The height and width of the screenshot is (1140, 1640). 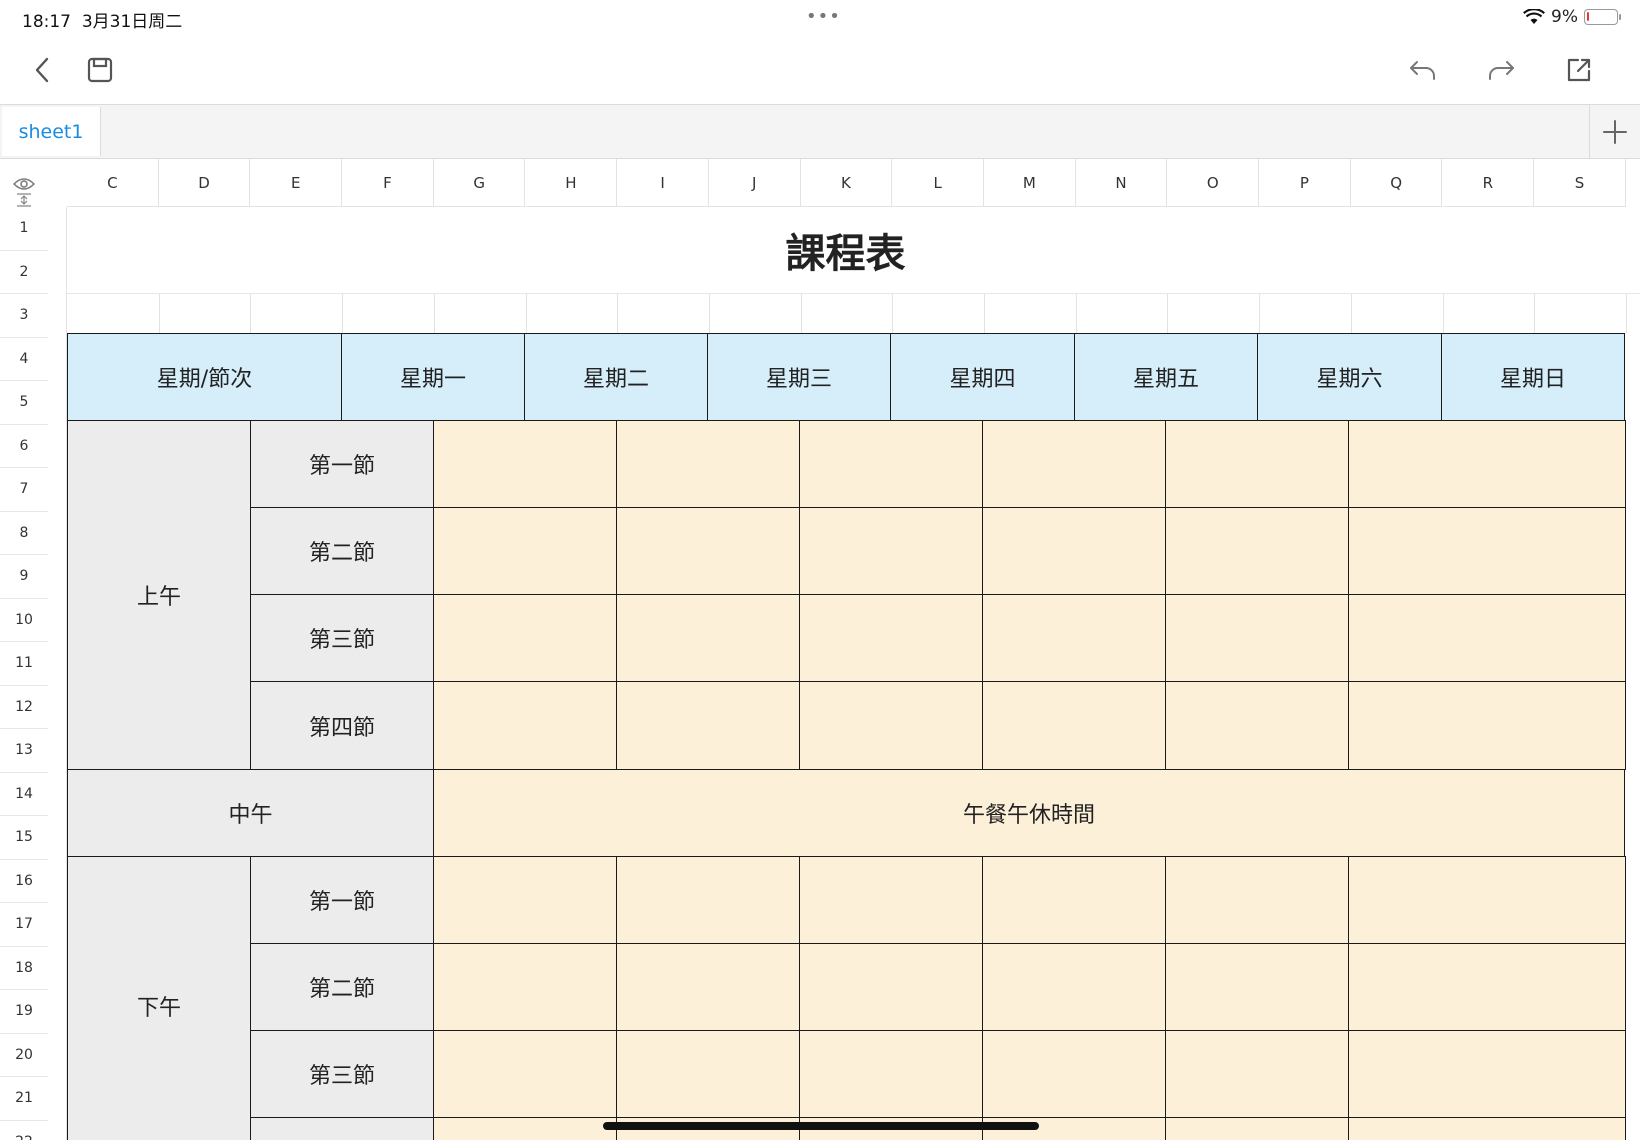 I want to click on label-afternoon-period-3: 第三節, so click(x=342, y=1074).